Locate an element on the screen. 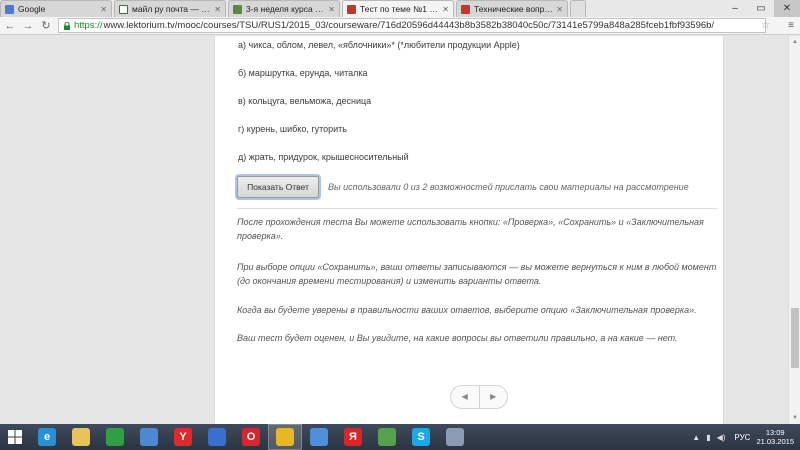 This screenshot has width=800, height=450. taskbar-app-explorer is located at coordinates (81, 437).